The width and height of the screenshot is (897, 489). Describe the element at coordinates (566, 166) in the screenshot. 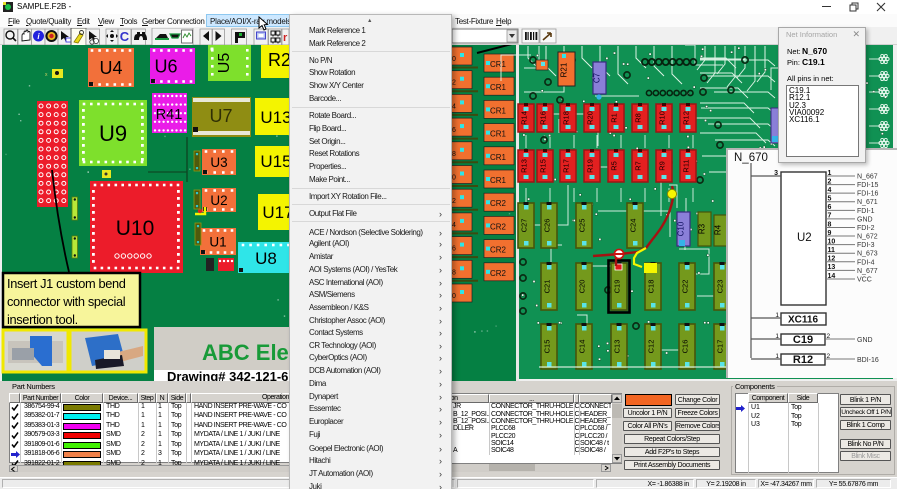

I see `svg-text: R17` at that location.